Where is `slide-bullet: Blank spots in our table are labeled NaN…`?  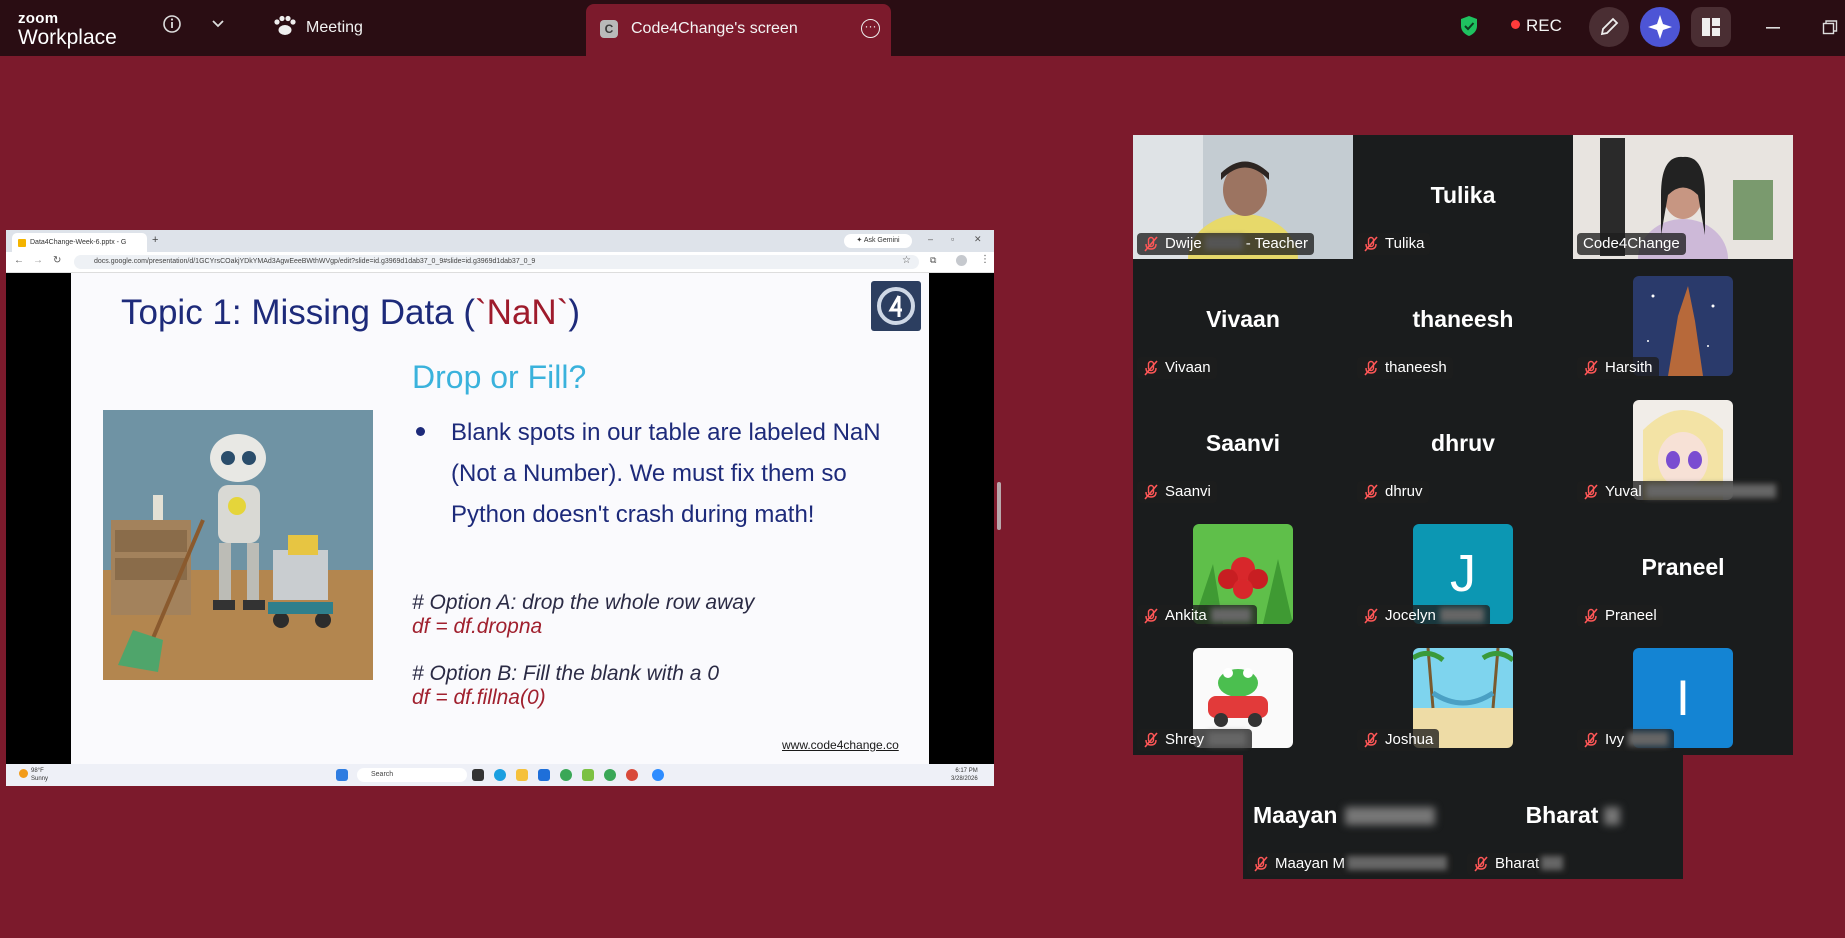 slide-bullet: Blank spots in our table are labeled NaN… is located at coordinates (661, 473).